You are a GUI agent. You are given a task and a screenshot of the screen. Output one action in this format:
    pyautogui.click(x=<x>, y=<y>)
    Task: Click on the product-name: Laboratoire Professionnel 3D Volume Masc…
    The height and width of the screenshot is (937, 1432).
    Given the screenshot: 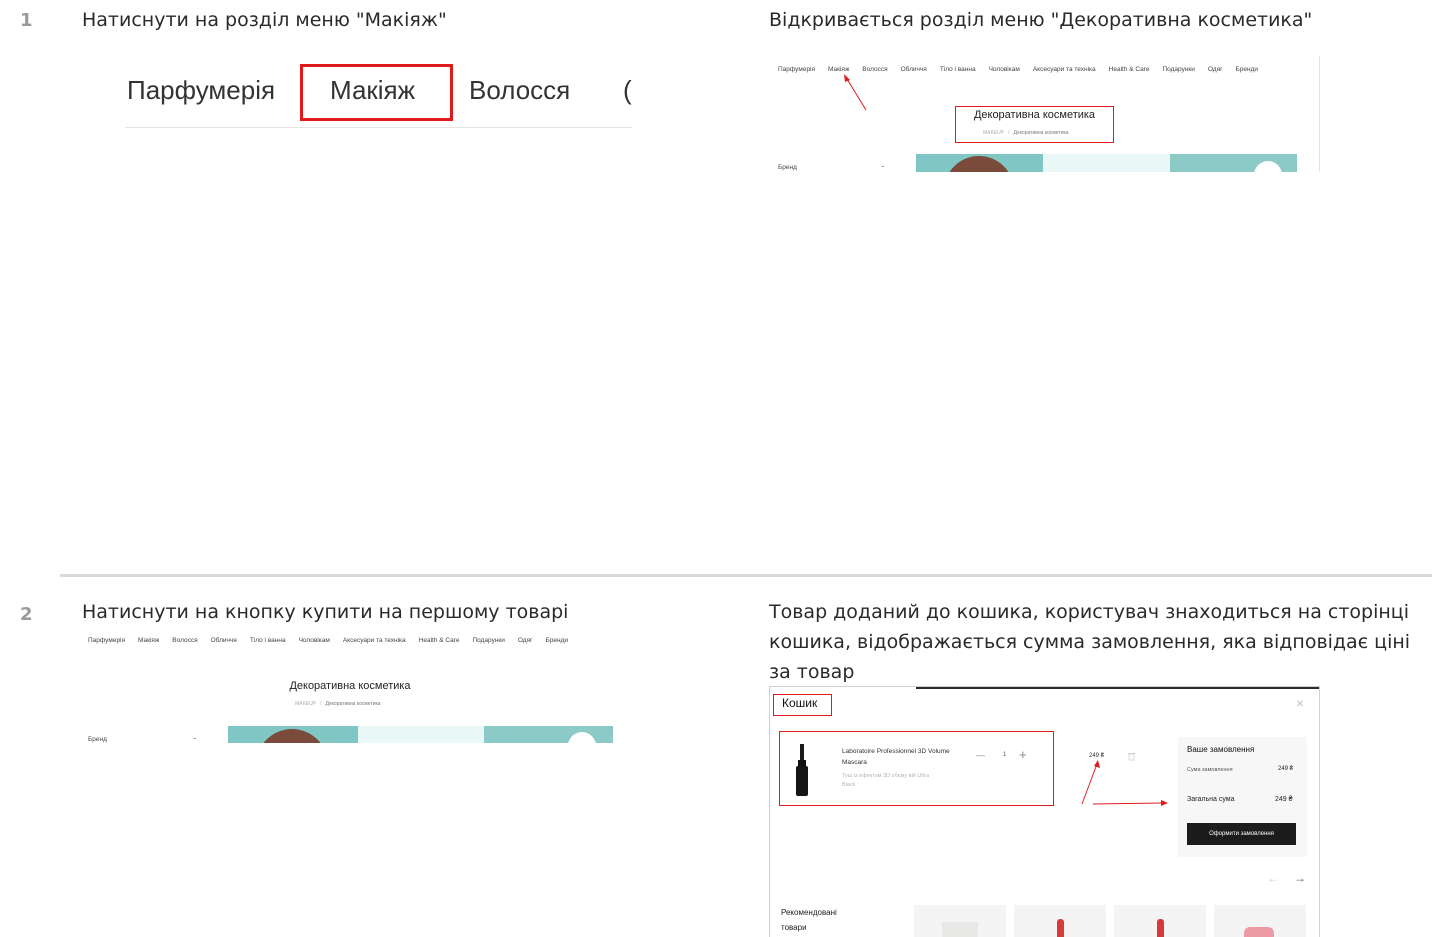 What is the action you would take?
    pyautogui.click(x=897, y=757)
    